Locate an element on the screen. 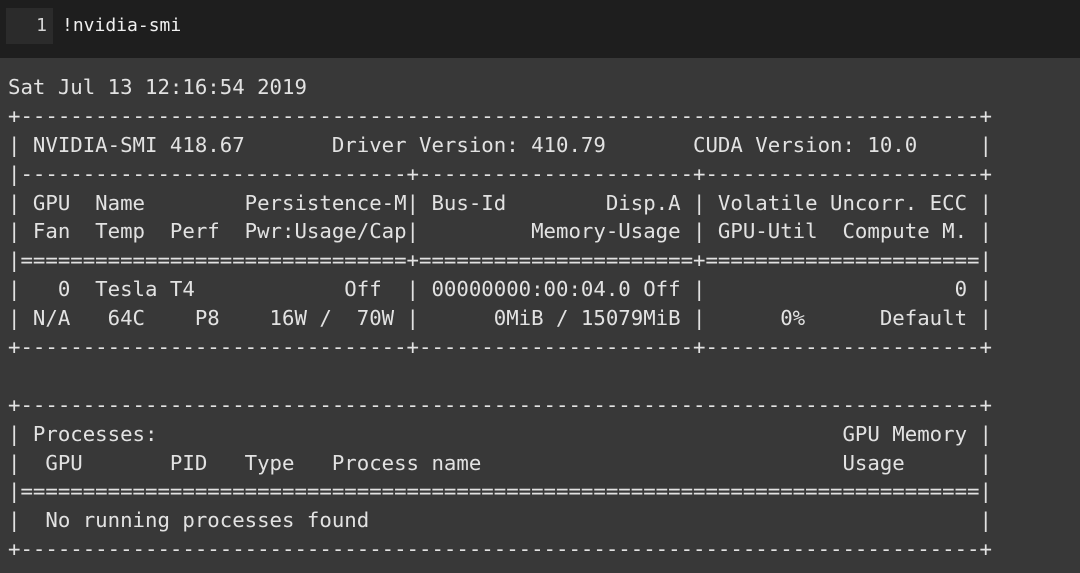 This screenshot has height=573, width=1080. output-line-no-processes: | No running processes found | is located at coordinates (500, 520).